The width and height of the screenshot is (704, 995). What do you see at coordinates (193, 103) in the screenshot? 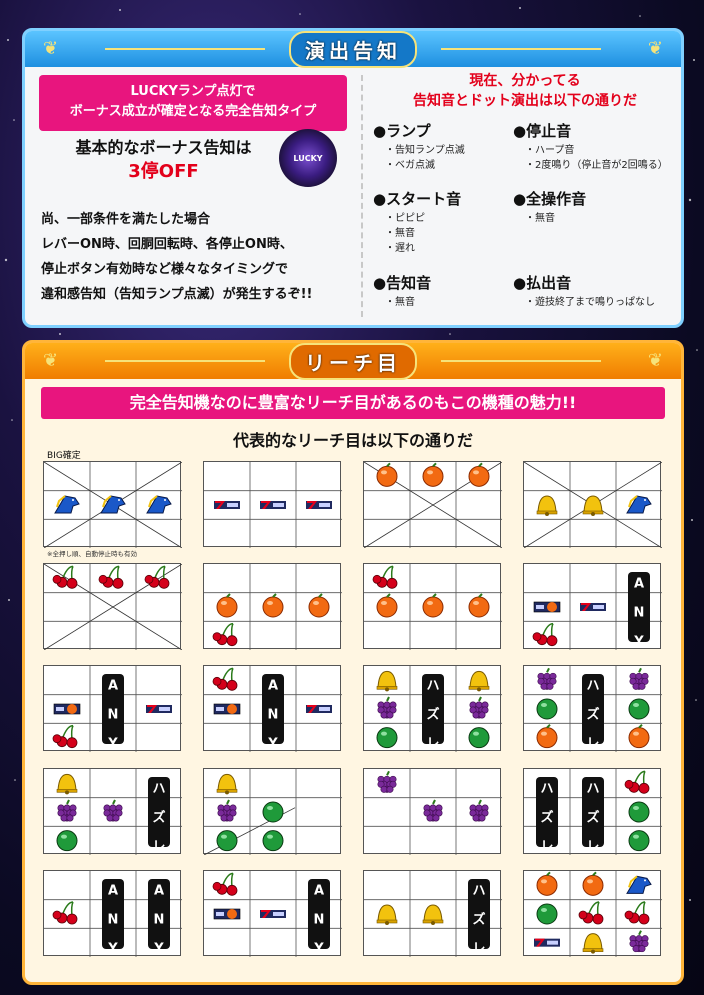
I see `lucky-lamp-box: LUCKYランプ点灯で ボーナス成立が確定となる完全告知タイプ` at bounding box center [193, 103].